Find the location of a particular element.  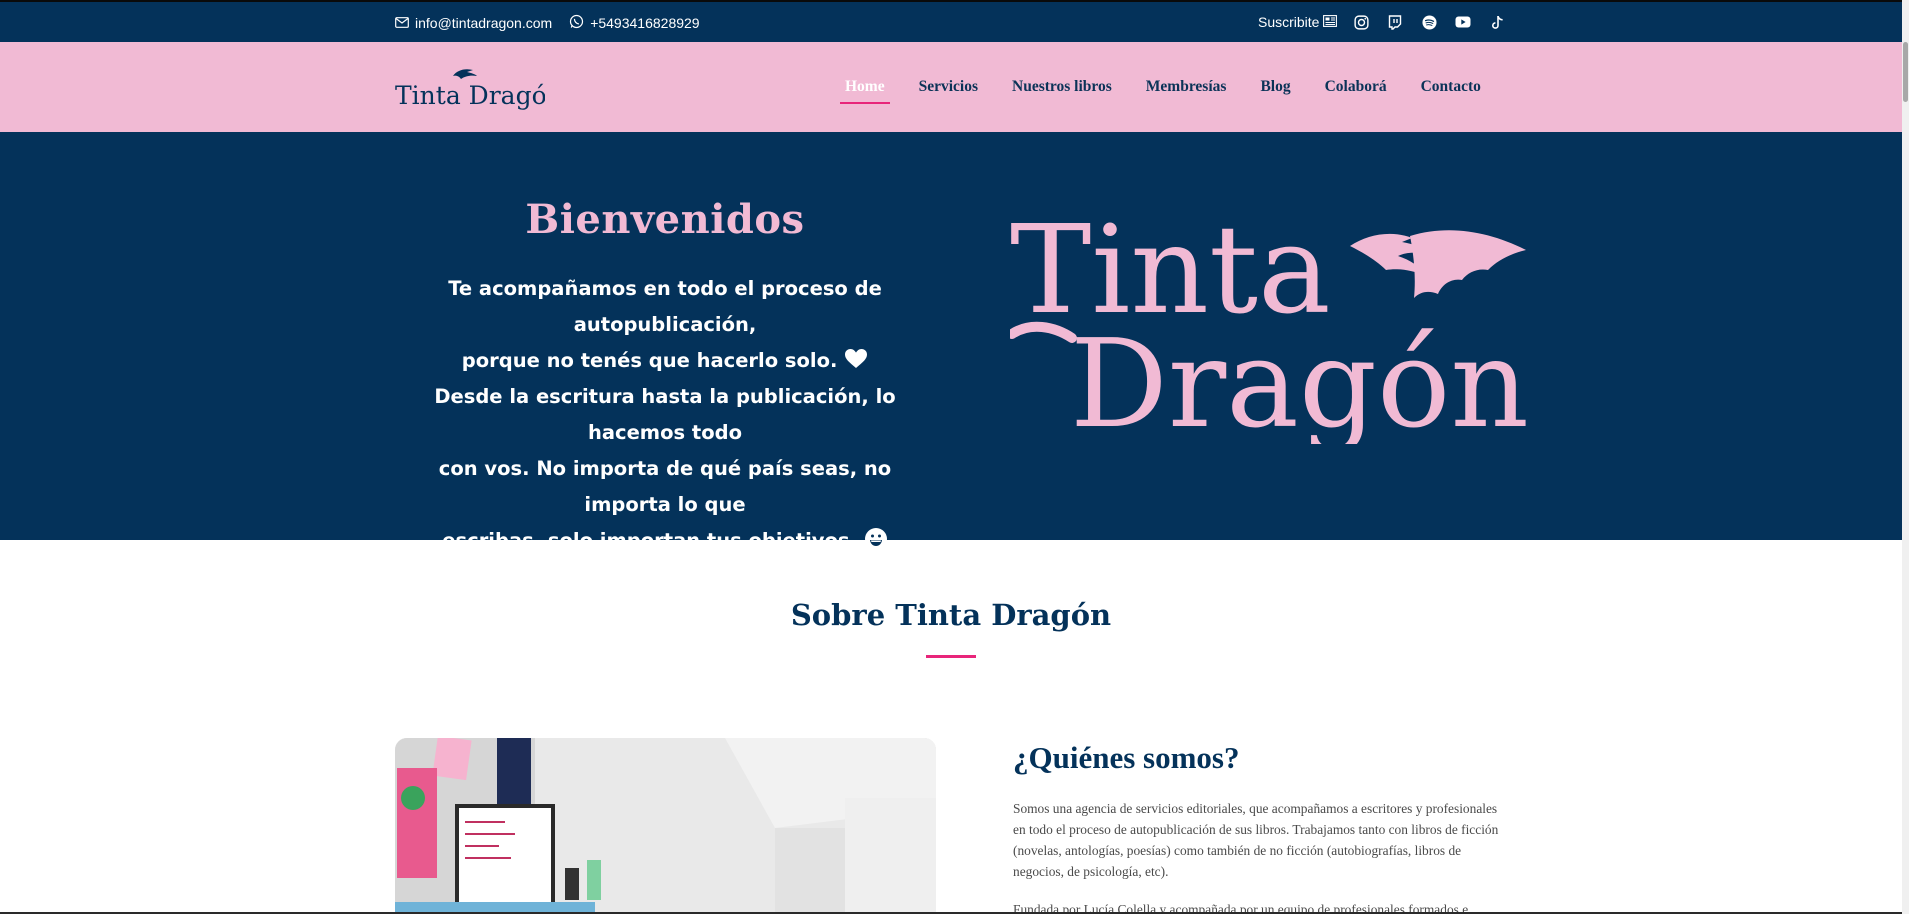

nav-home: Home is located at coordinates (865, 91).